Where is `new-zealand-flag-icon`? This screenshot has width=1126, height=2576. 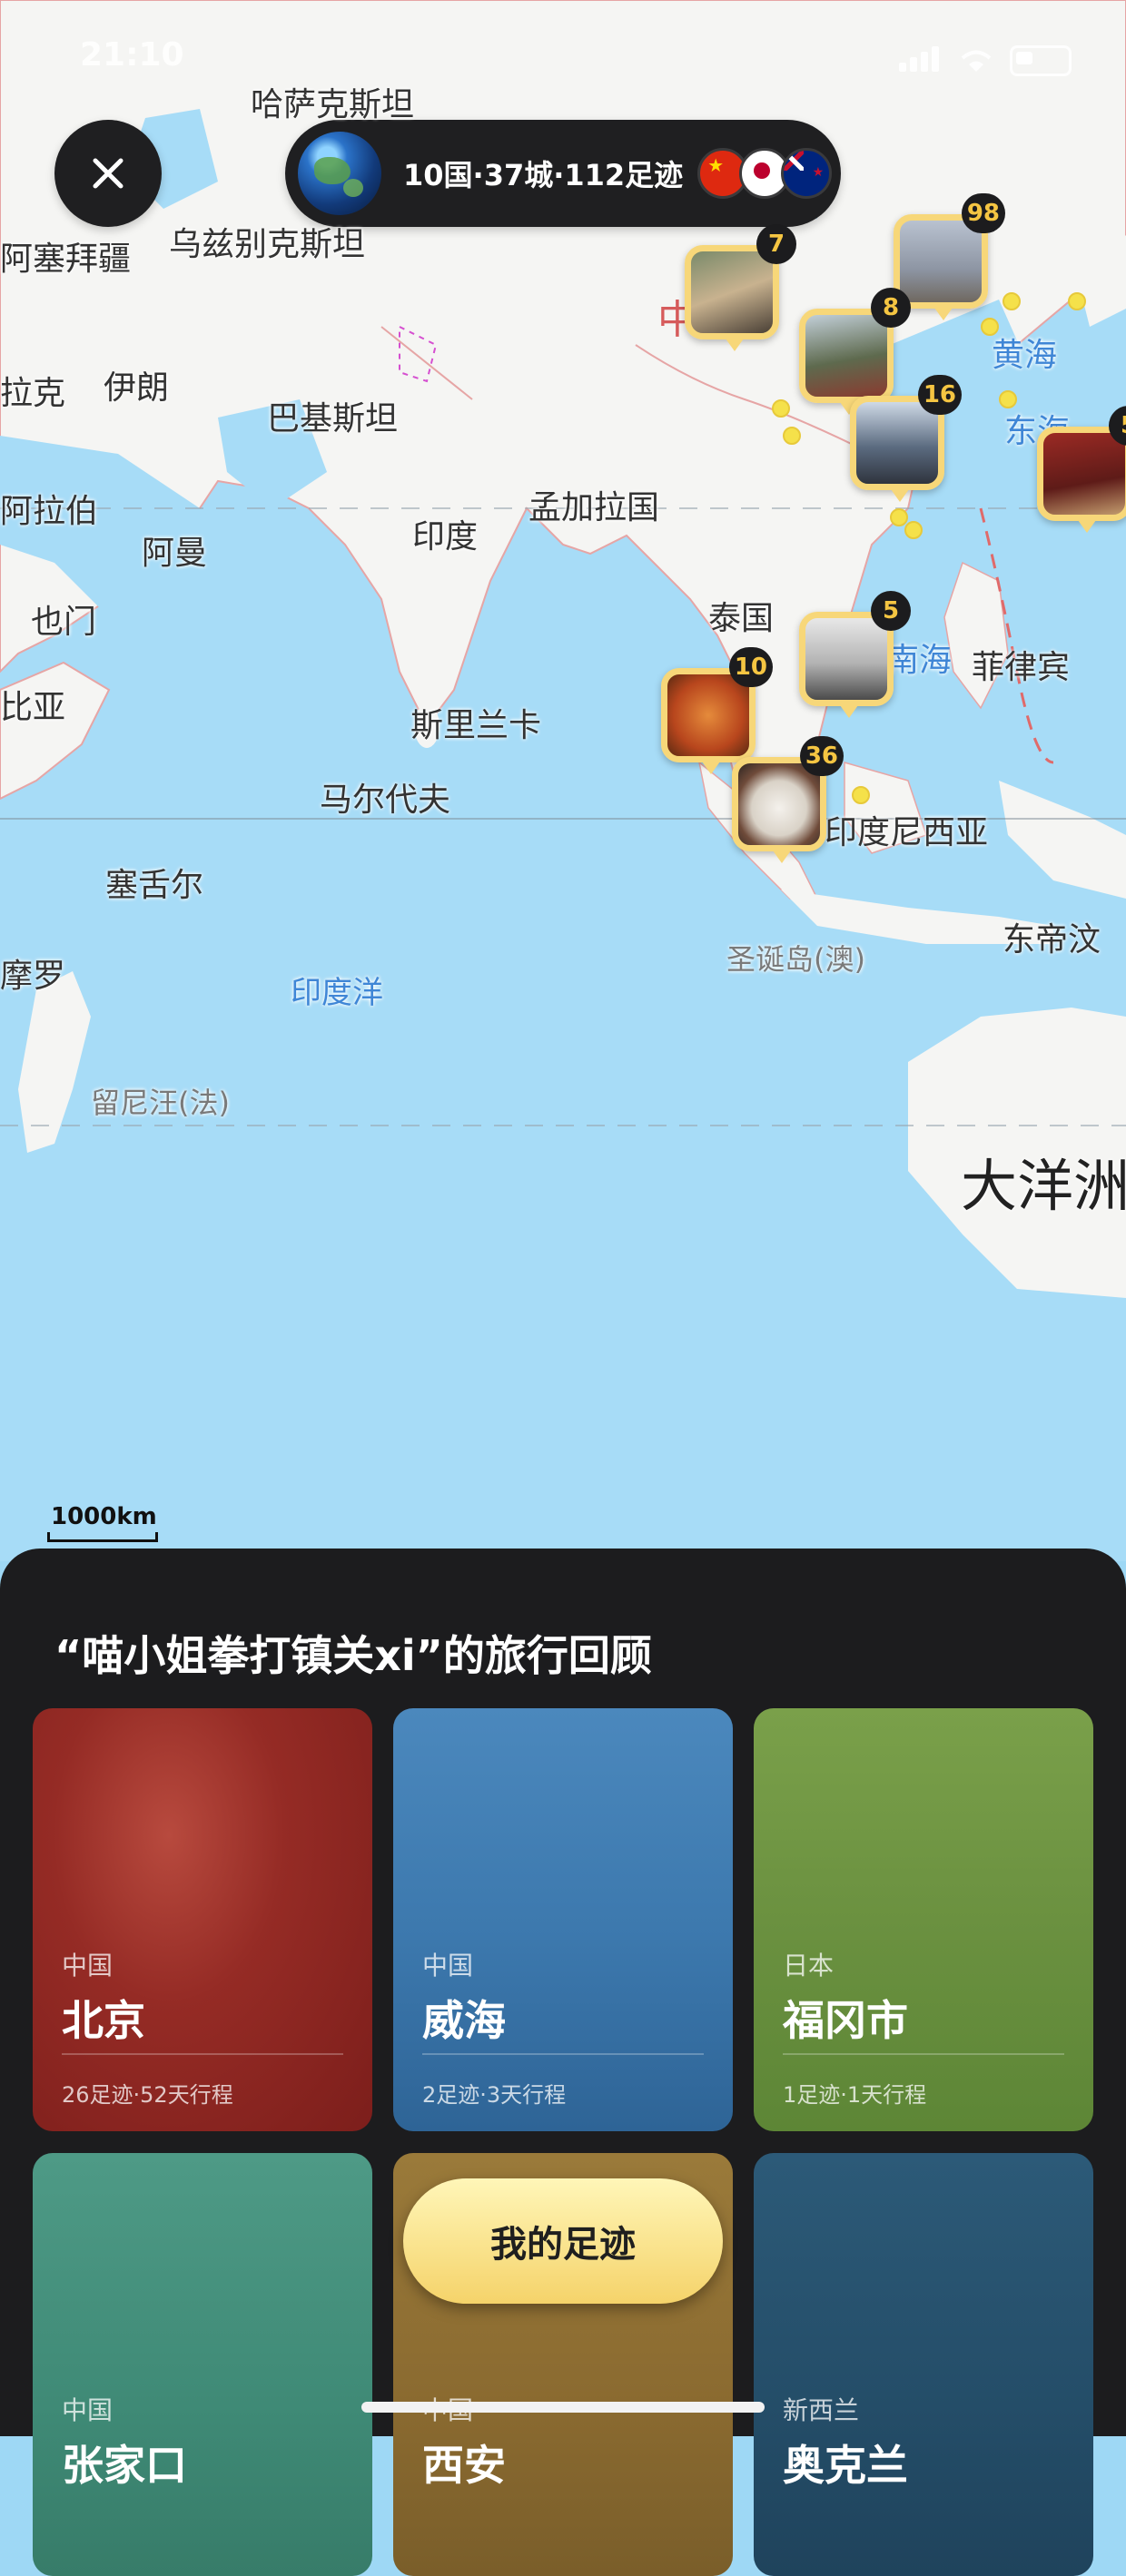 new-zealand-flag-icon is located at coordinates (807, 173).